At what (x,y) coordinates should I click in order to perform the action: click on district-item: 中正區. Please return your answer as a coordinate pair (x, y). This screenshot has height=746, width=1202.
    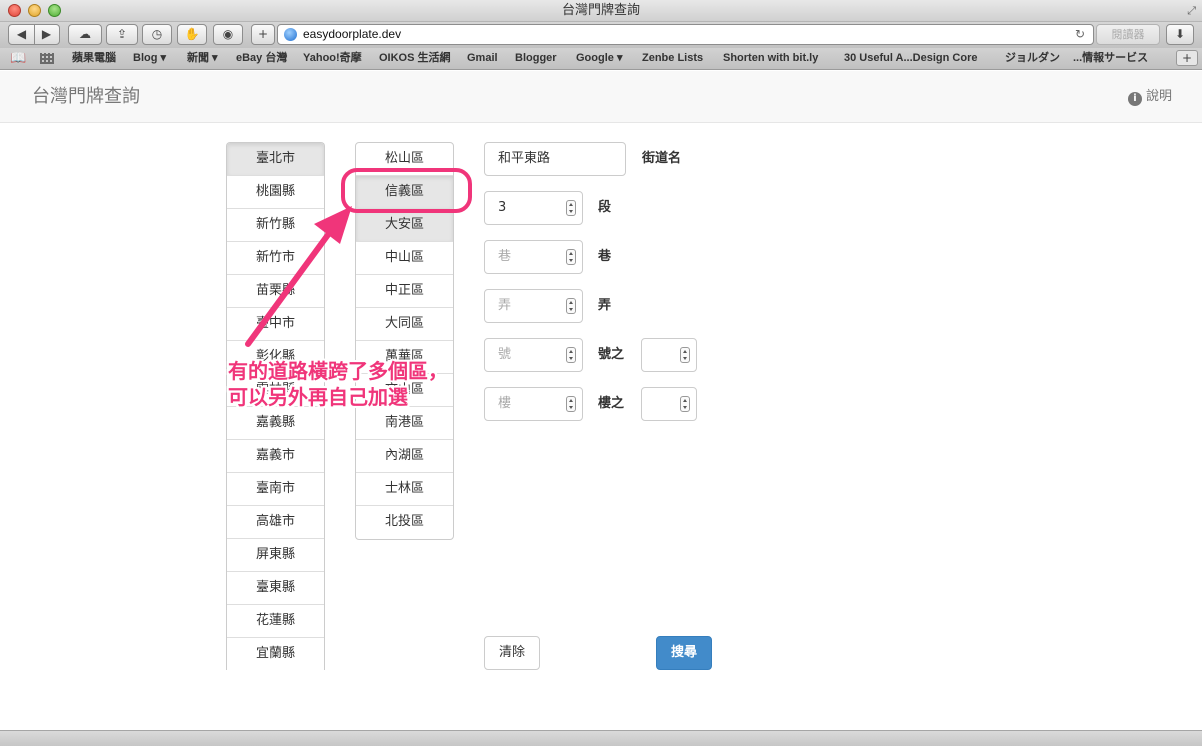
    Looking at the image, I should click on (404, 291).